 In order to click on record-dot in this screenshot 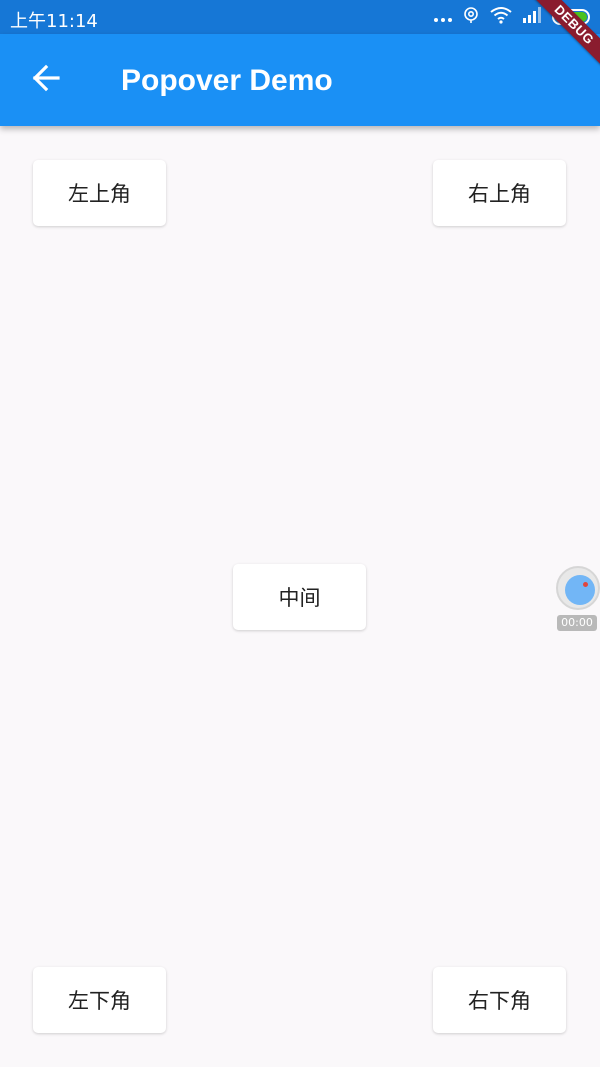, I will do `click(580, 590)`.